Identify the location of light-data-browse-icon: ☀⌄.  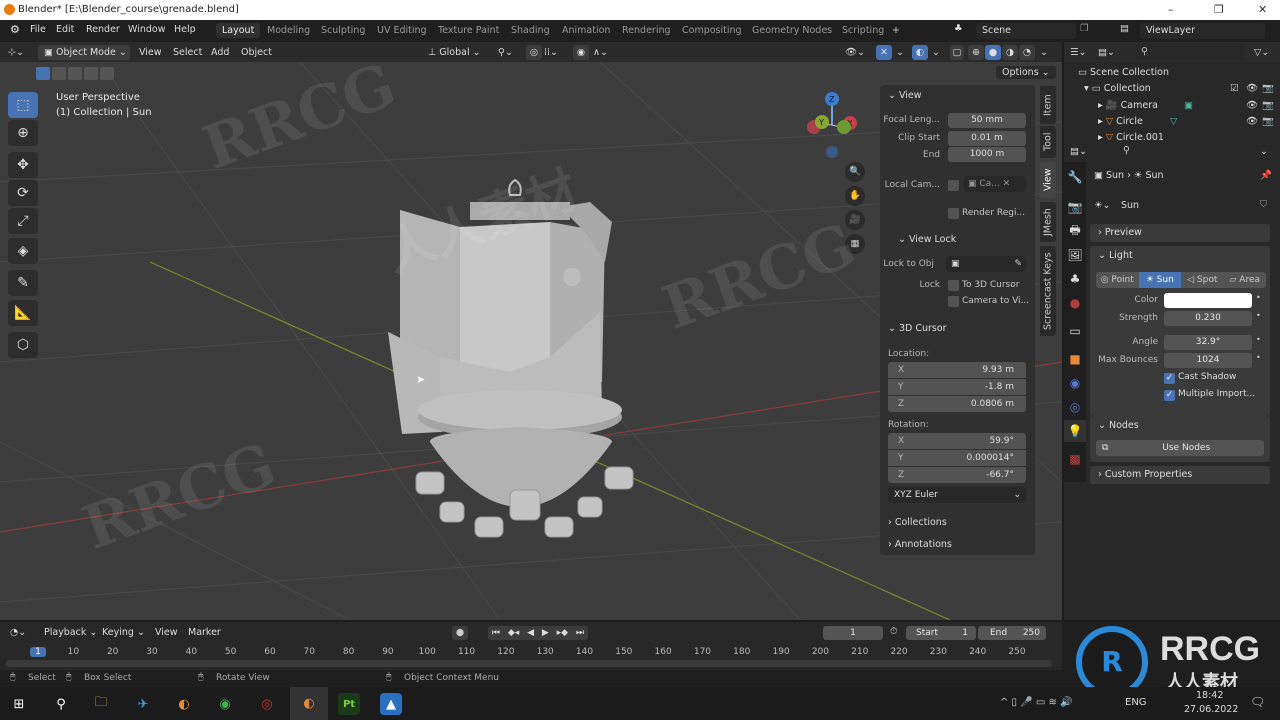
(1102, 205).